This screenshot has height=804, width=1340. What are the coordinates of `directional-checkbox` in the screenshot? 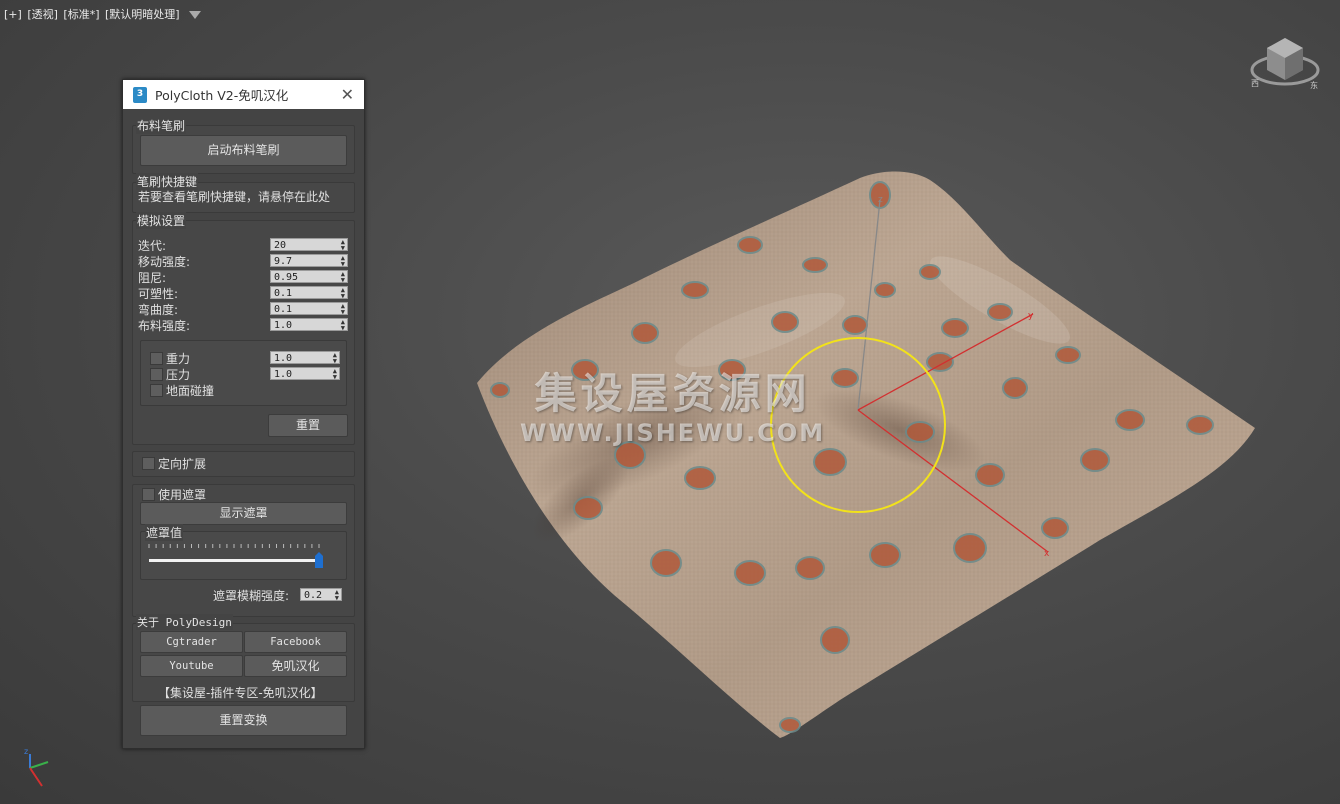 It's located at (148, 463).